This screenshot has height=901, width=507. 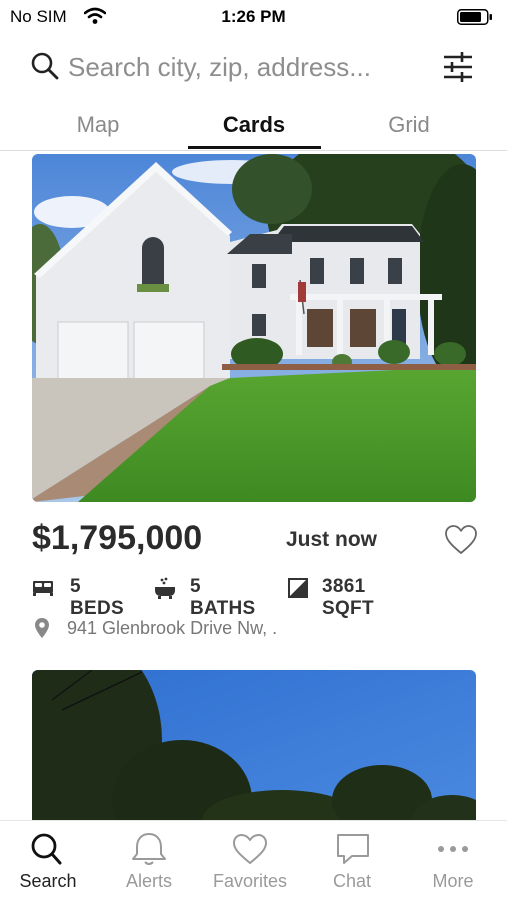 I want to click on bottom-nav: Search Alerts Favorites Chat More, so click(x=253, y=860).